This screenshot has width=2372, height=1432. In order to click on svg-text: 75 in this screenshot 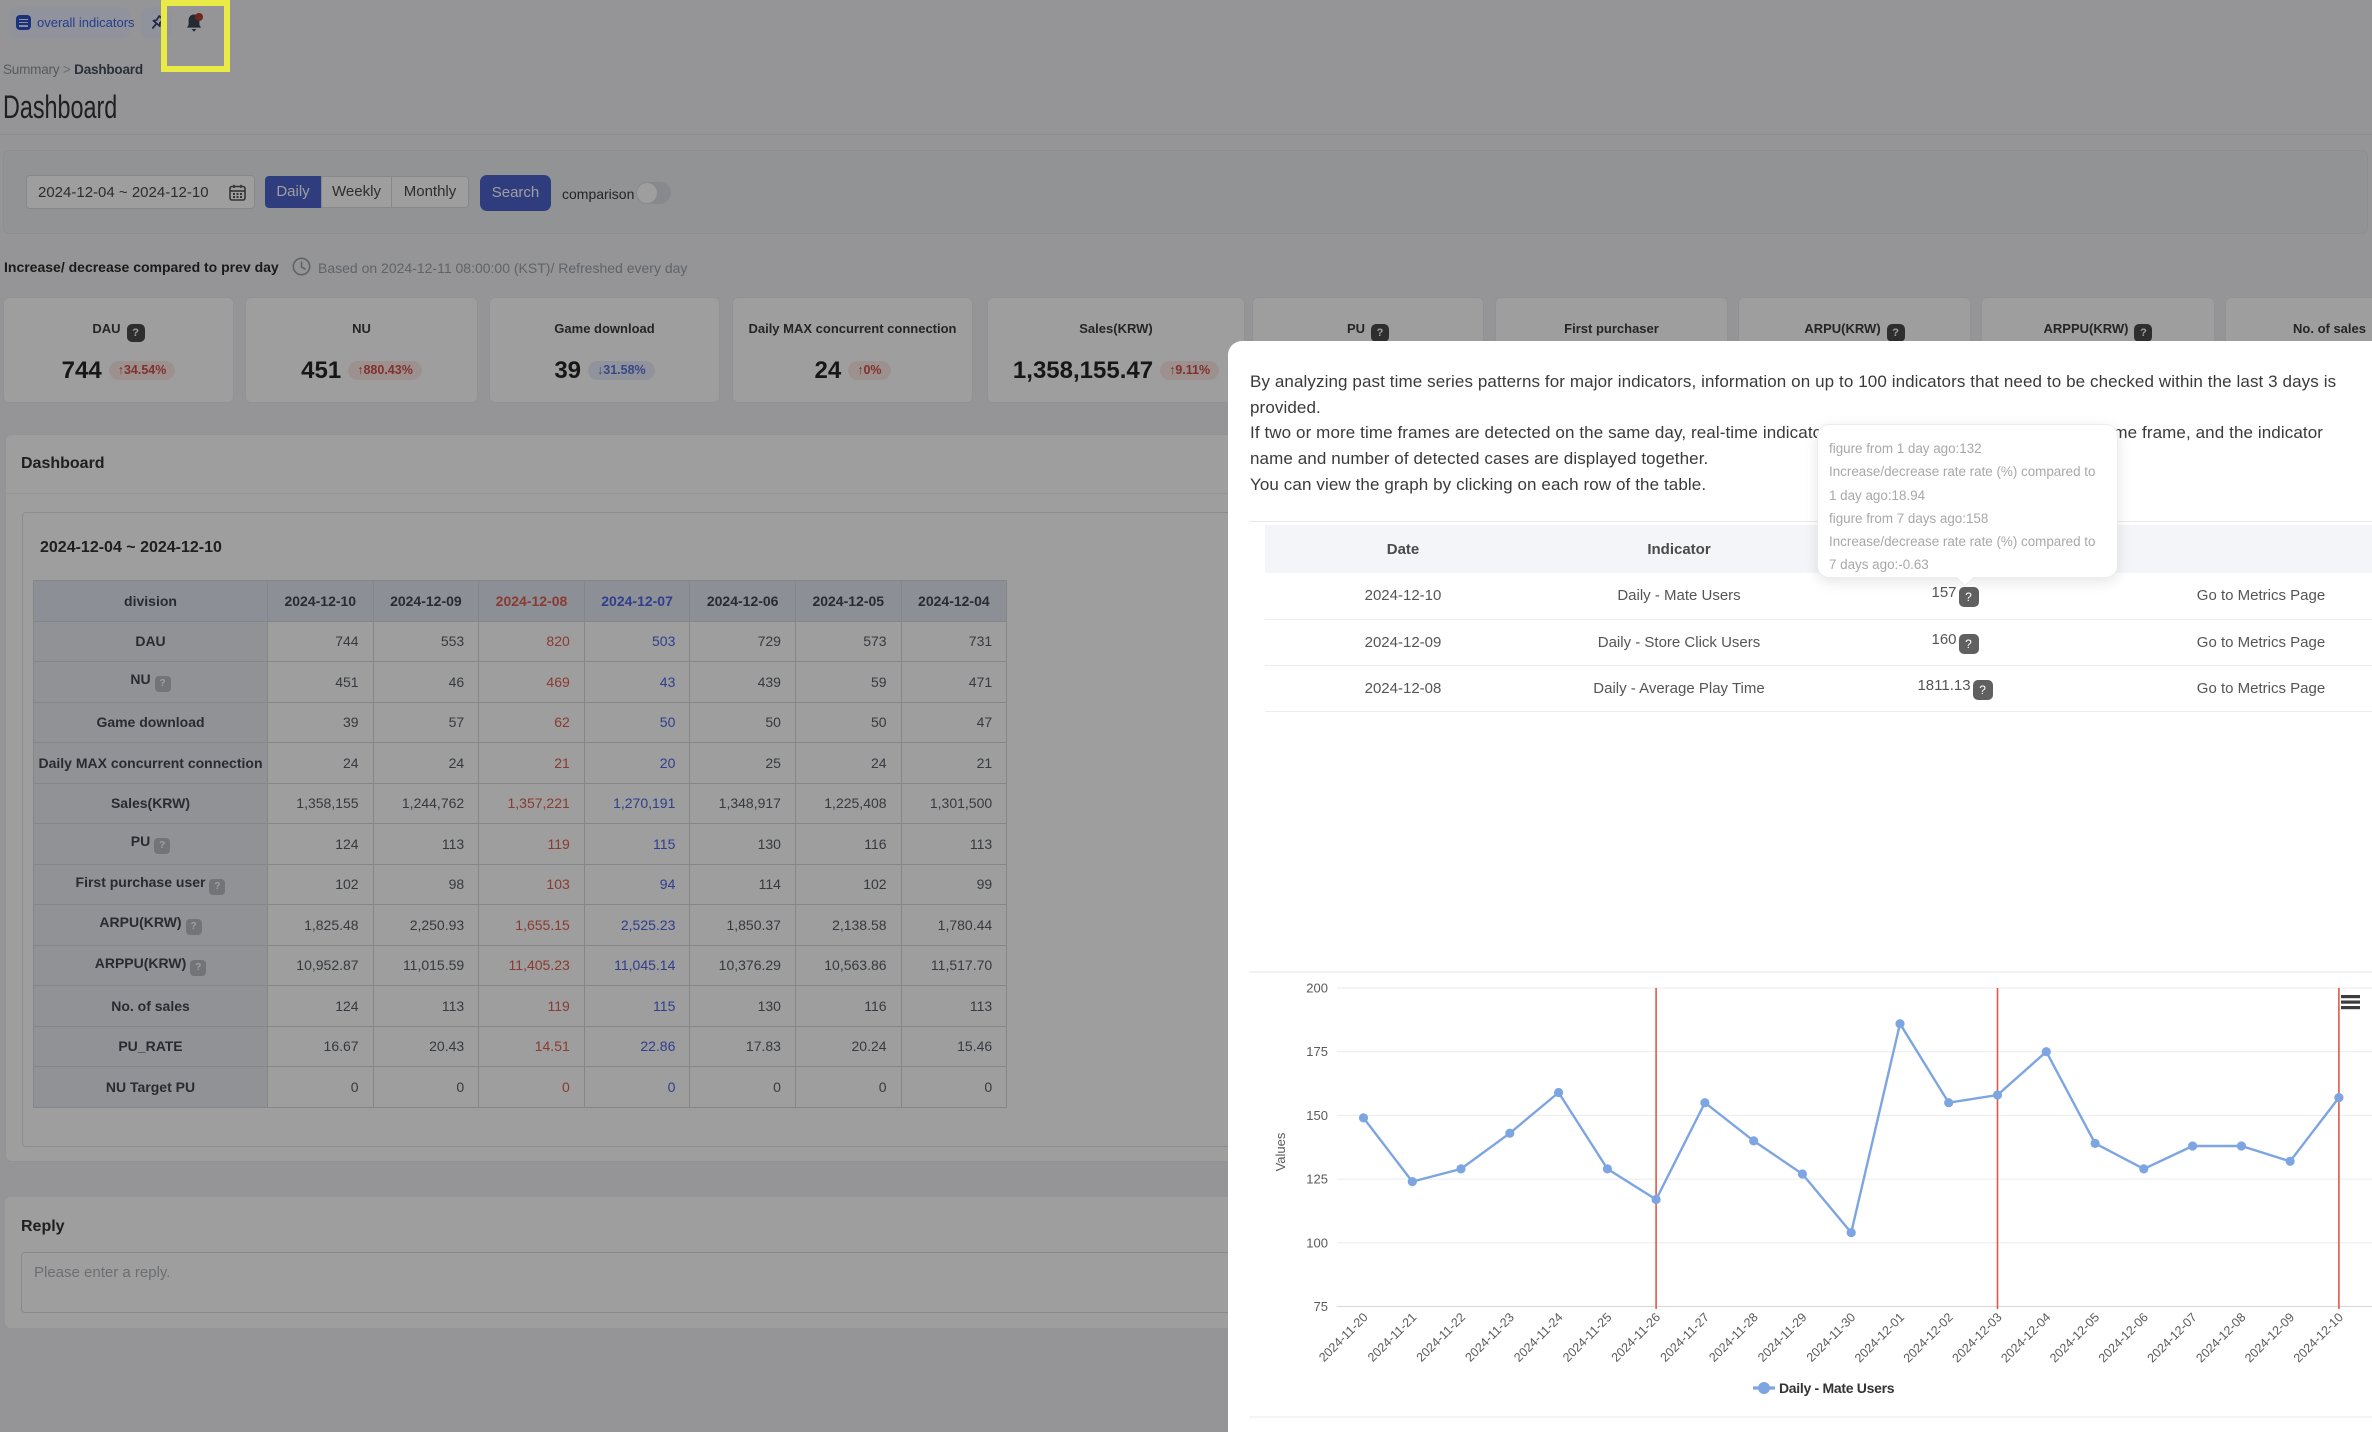, I will do `click(1321, 1306)`.